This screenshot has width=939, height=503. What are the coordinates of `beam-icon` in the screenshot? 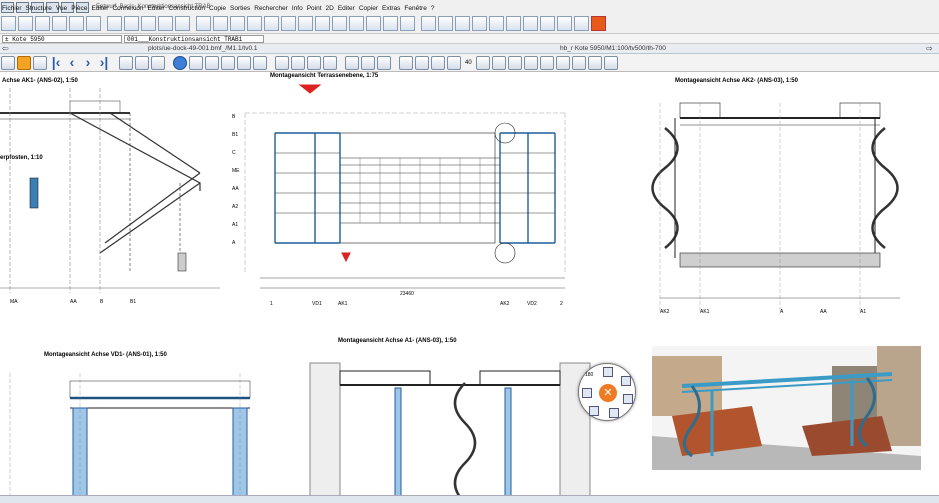 It's located at (356, 23).